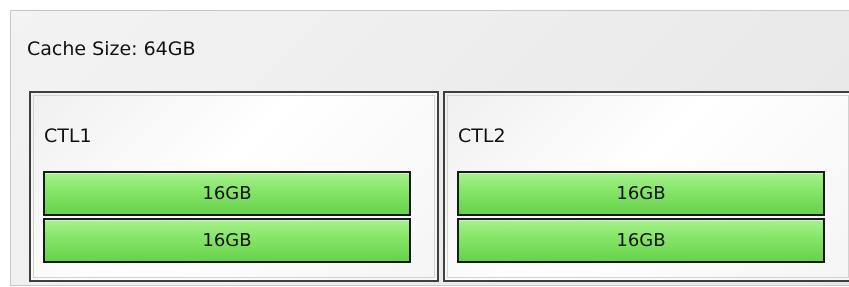  I want to click on controller-title-ctl2: CTL2, so click(482, 136).